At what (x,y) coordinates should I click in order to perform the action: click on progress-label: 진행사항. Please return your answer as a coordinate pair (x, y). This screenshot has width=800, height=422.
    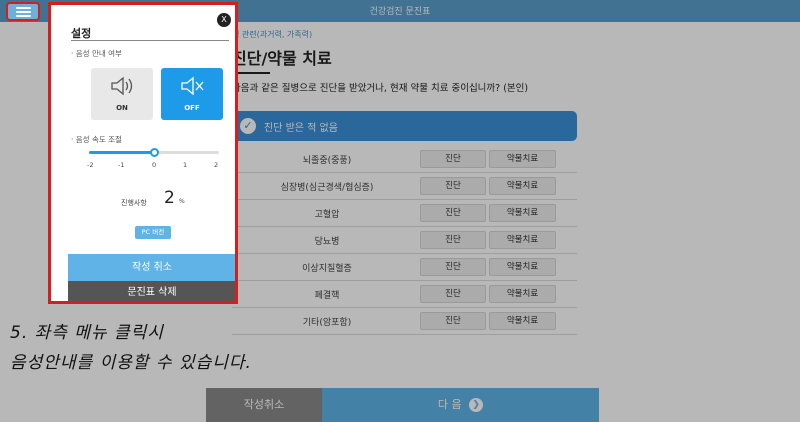
    Looking at the image, I should click on (134, 203).